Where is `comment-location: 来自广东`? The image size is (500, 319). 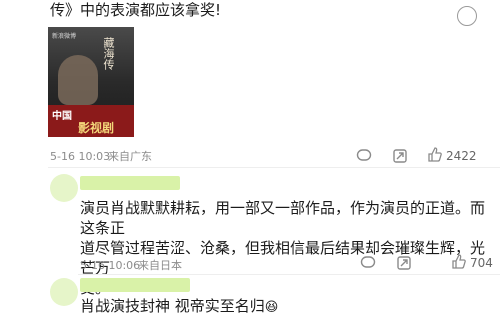
comment-location: 来自广东 is located at coordinates (130, 156).